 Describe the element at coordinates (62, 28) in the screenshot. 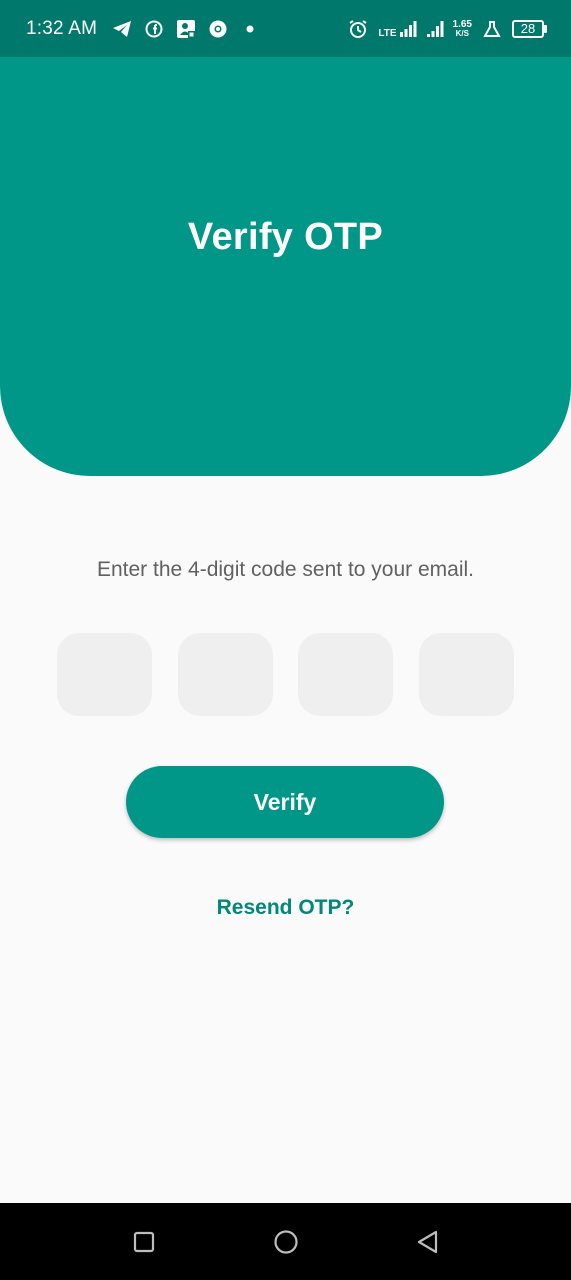

I see `status-time: 1:32 AM` at that location.